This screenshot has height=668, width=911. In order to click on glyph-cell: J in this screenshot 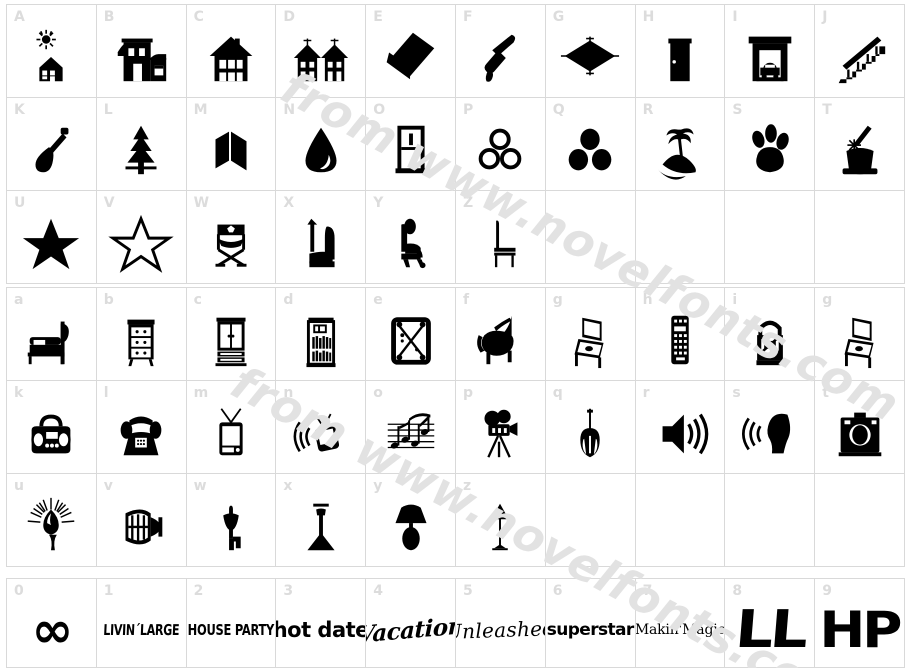, I will do `click(860, 51)`.